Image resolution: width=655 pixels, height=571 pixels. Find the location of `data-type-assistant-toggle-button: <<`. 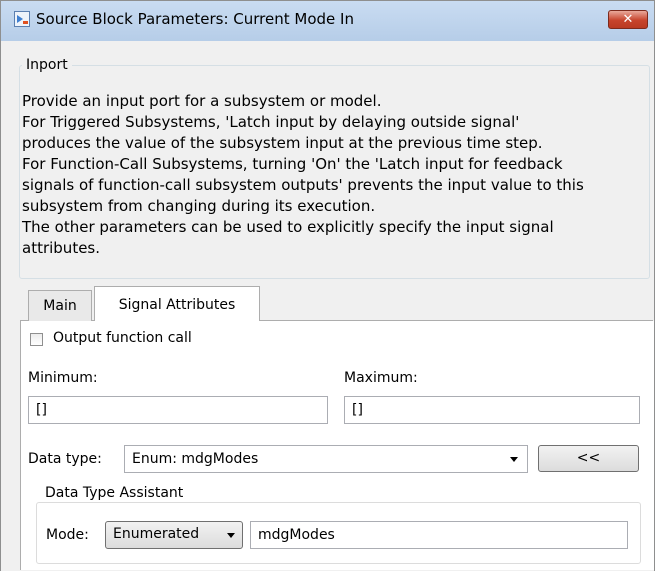

data-type-assistant-toggle-button: << is located at coordinates (588, 458).